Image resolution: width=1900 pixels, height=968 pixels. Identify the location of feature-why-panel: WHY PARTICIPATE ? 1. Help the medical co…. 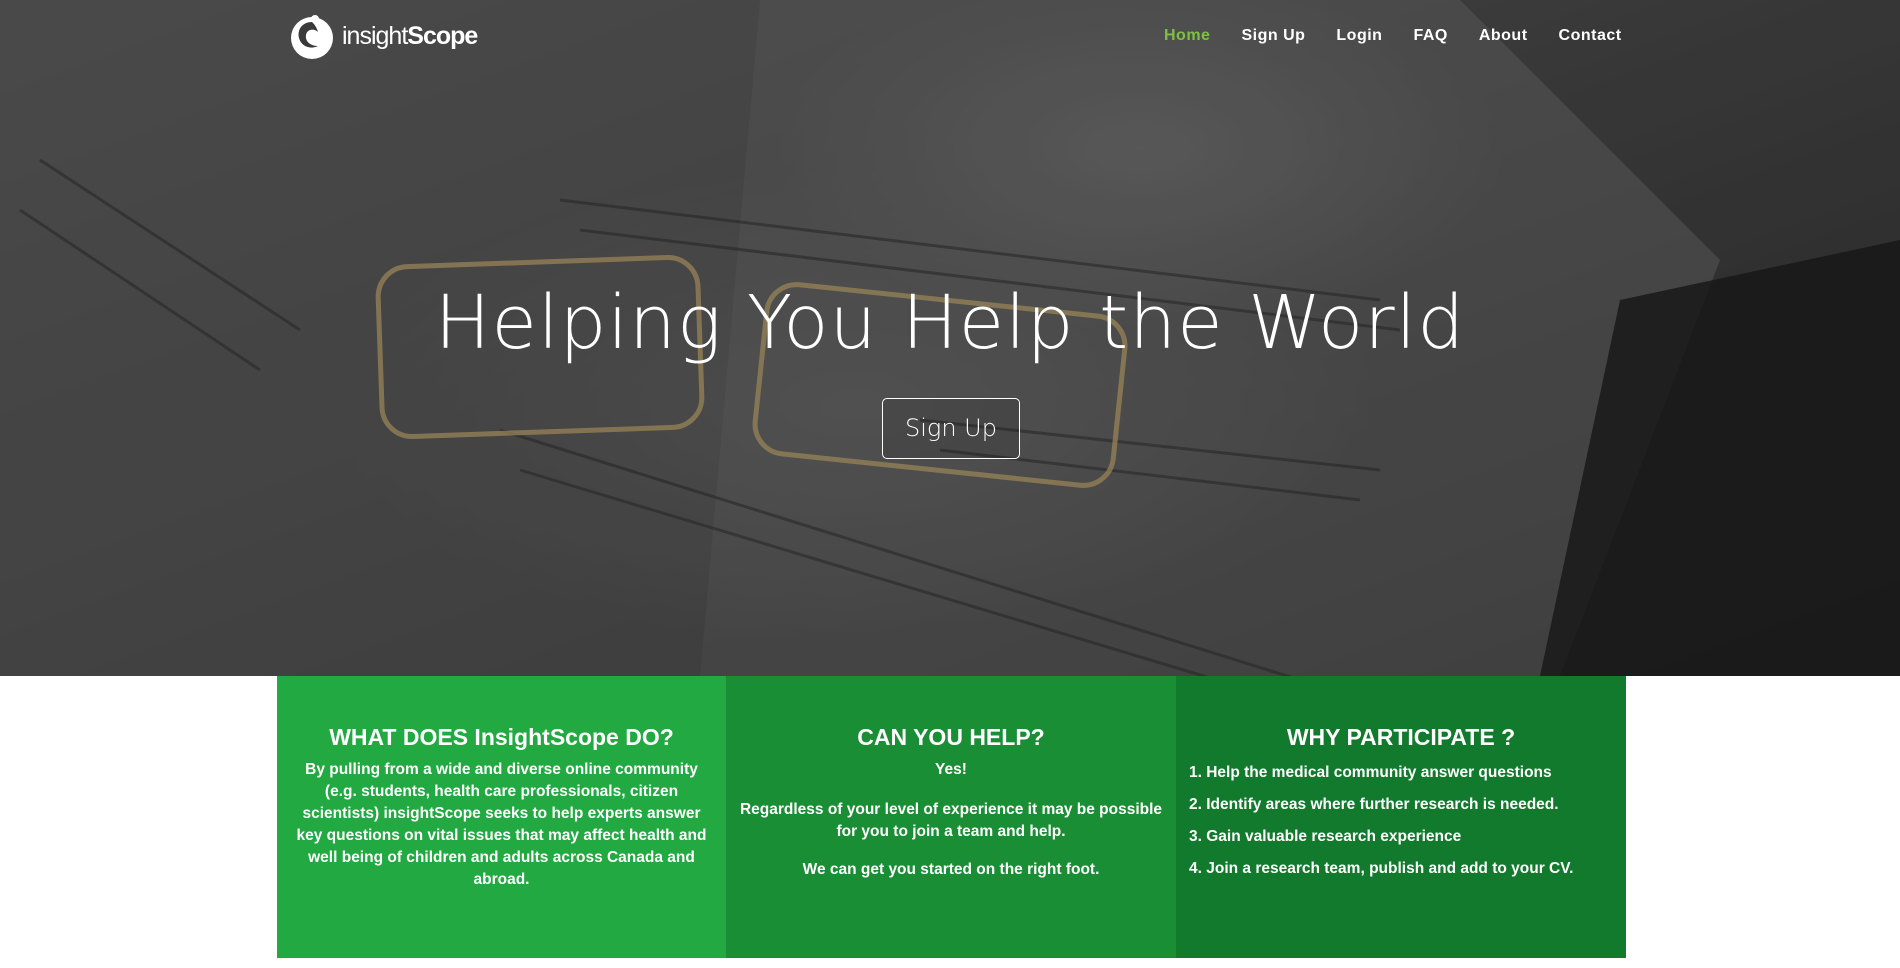
(1401, 817).